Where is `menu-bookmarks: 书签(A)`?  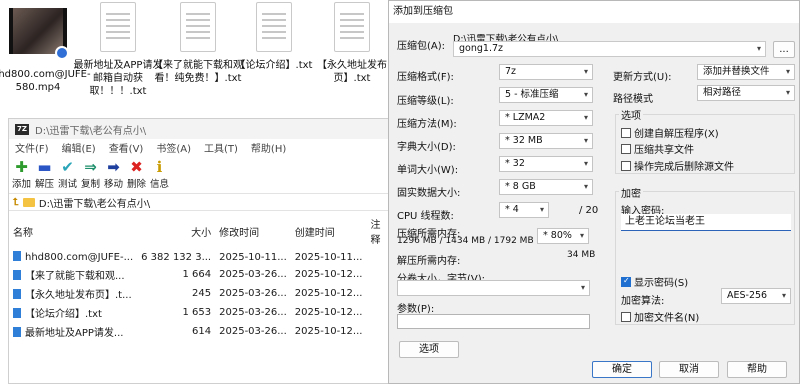
menu-bookmarks: 书签(A) is located at coordinates (173, 147).